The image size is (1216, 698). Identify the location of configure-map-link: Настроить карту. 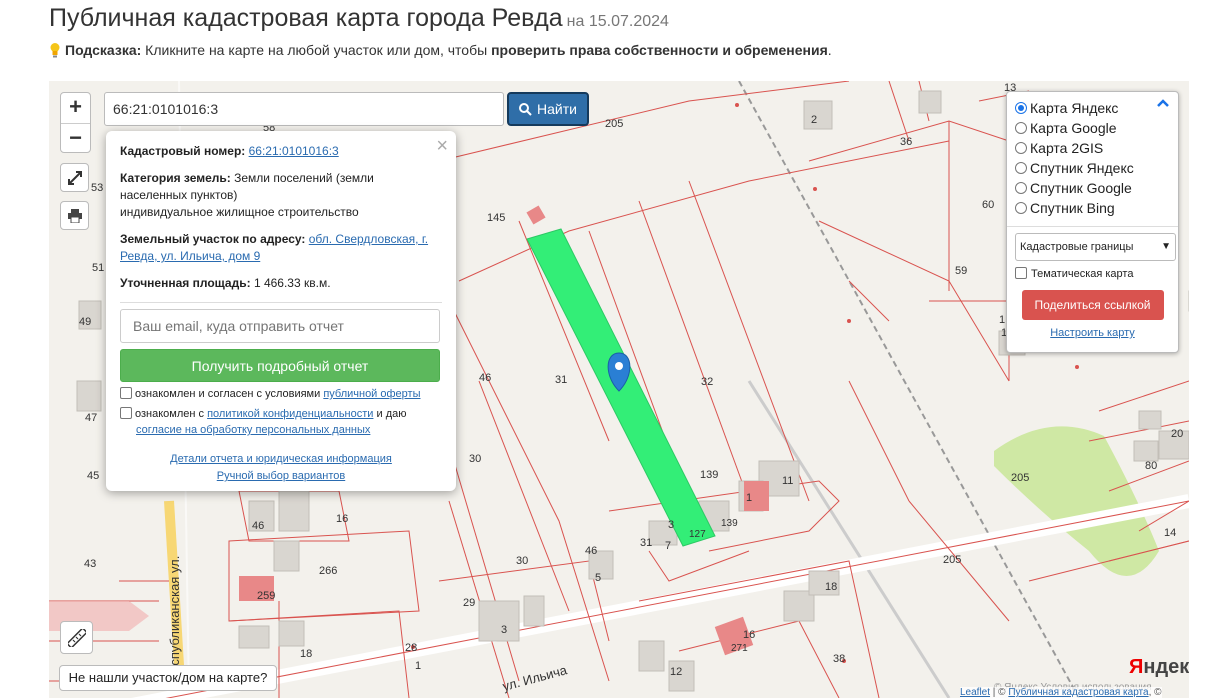
(1092, 333).